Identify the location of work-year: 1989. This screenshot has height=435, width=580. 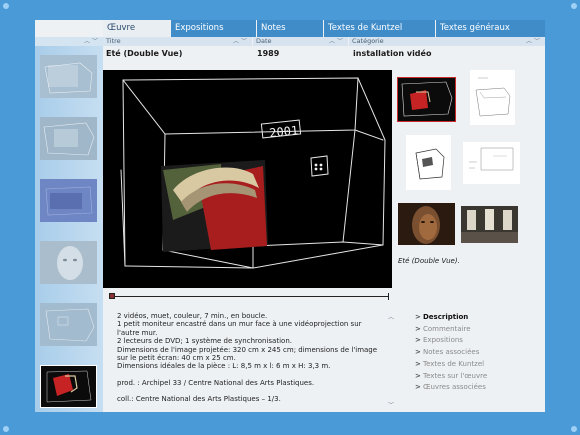
(268, 53).